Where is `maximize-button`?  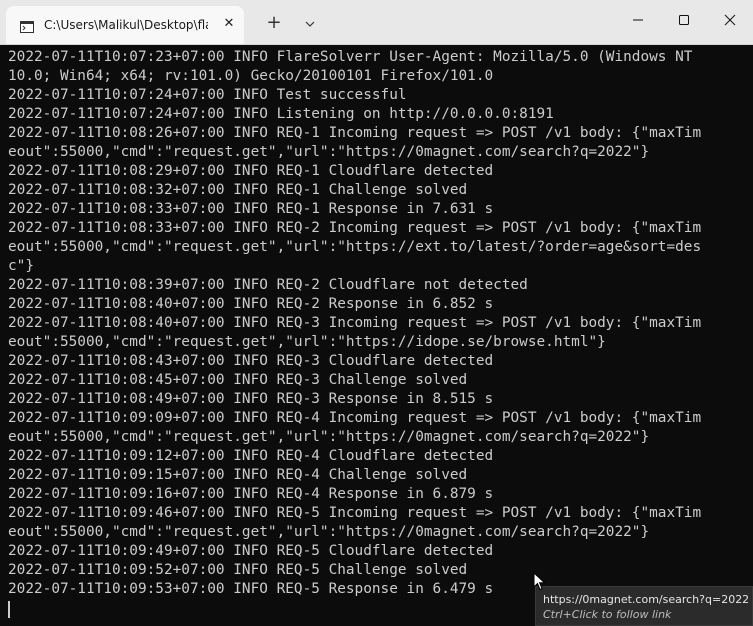
maximize-button is located at coordinates (684, 20).